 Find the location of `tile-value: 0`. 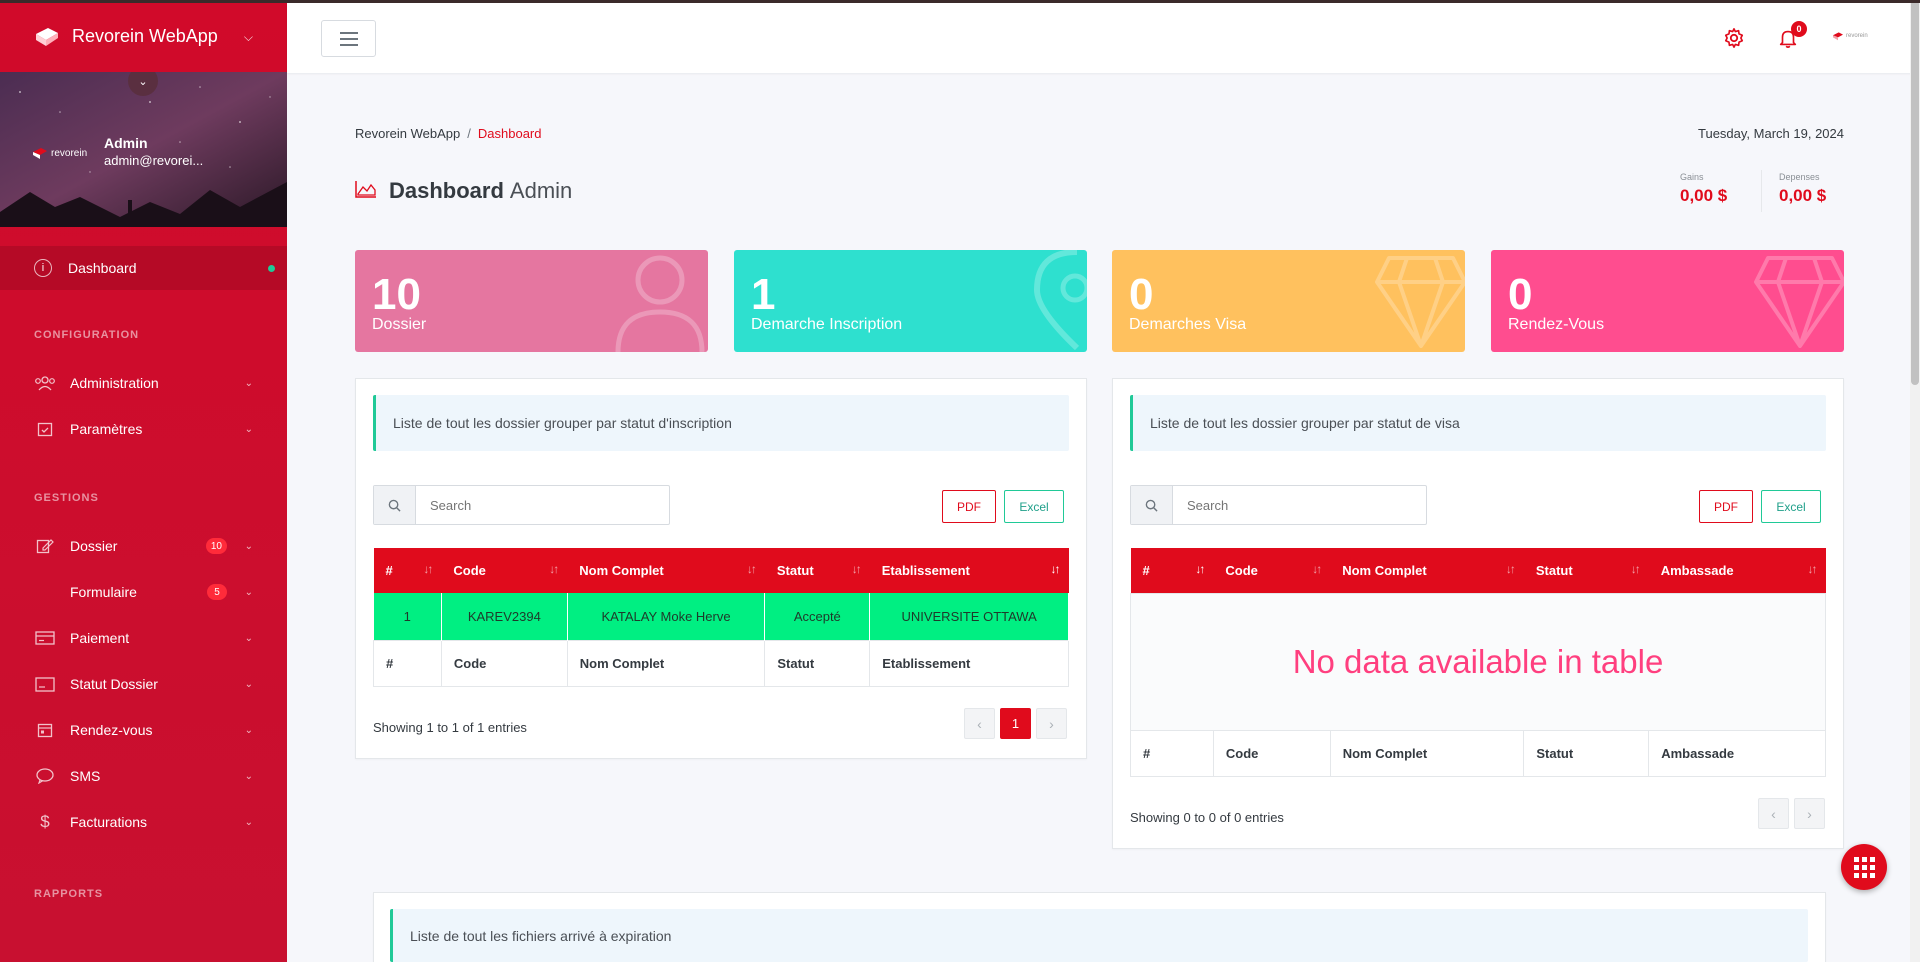

tile-value: 0 is located at coordinates (1520, 294).